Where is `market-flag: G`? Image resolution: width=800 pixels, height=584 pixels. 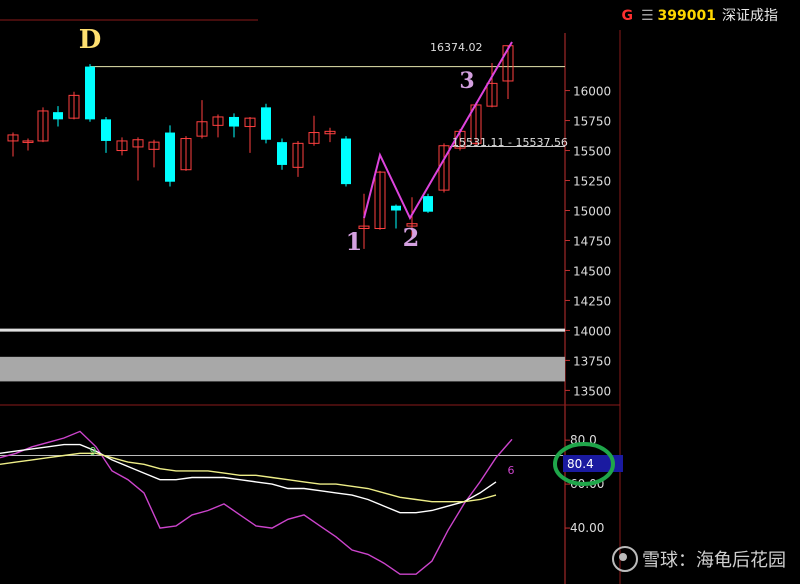 market-flag: G is located at coordinates (627, 16).